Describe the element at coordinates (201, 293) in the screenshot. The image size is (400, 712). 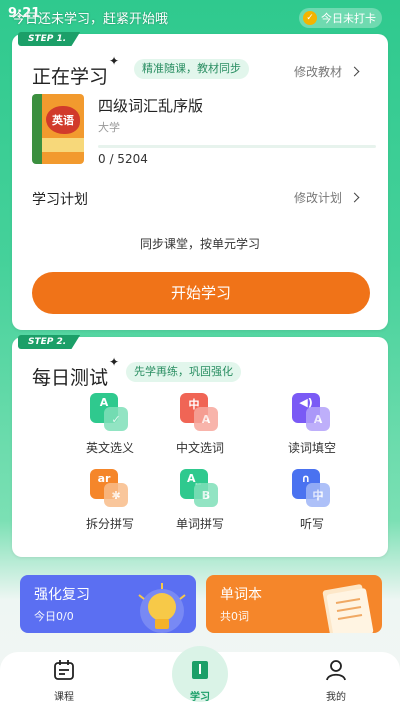
I see `start-study-button: 开始学习` at that location.